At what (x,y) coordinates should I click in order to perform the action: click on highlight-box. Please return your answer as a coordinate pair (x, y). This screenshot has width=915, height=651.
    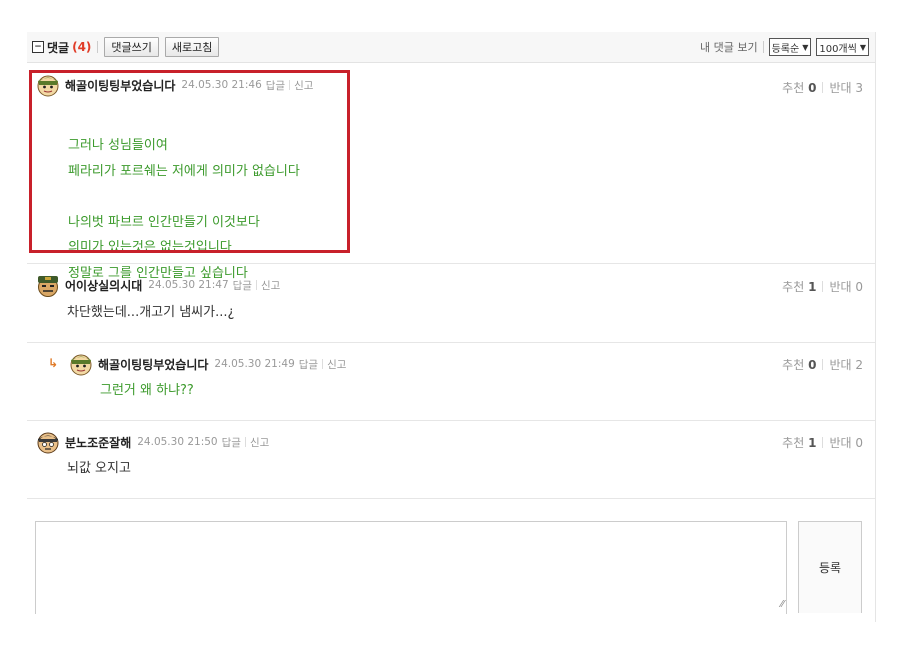
    Looking at the image, I should click on (189, 161).